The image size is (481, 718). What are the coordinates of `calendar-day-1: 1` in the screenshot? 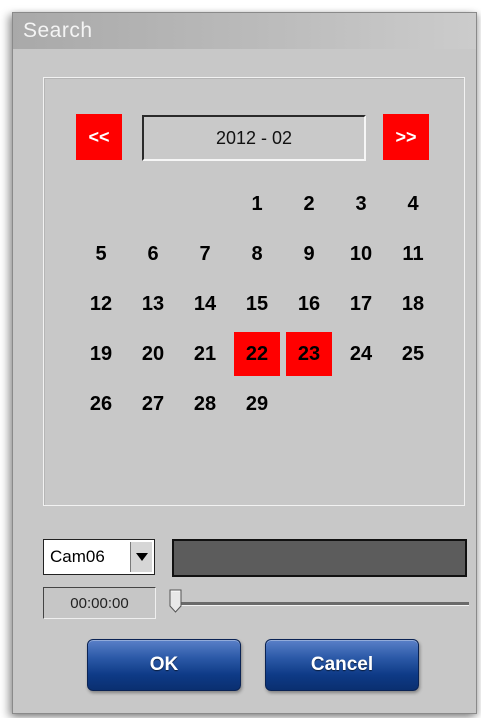 It's located at (257, 204).